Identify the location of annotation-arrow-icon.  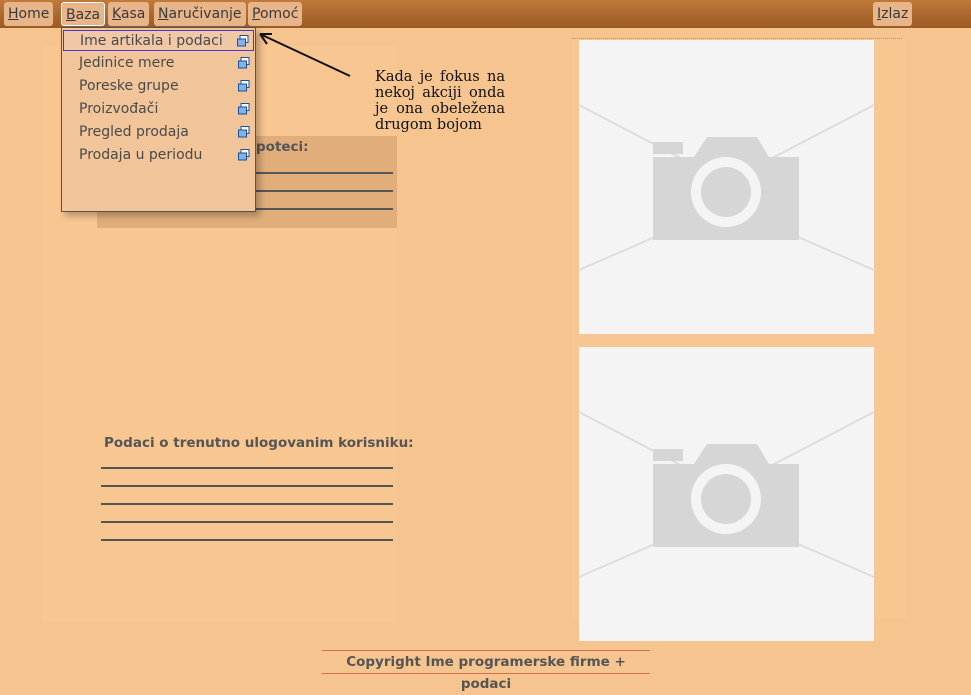
(305, 55).